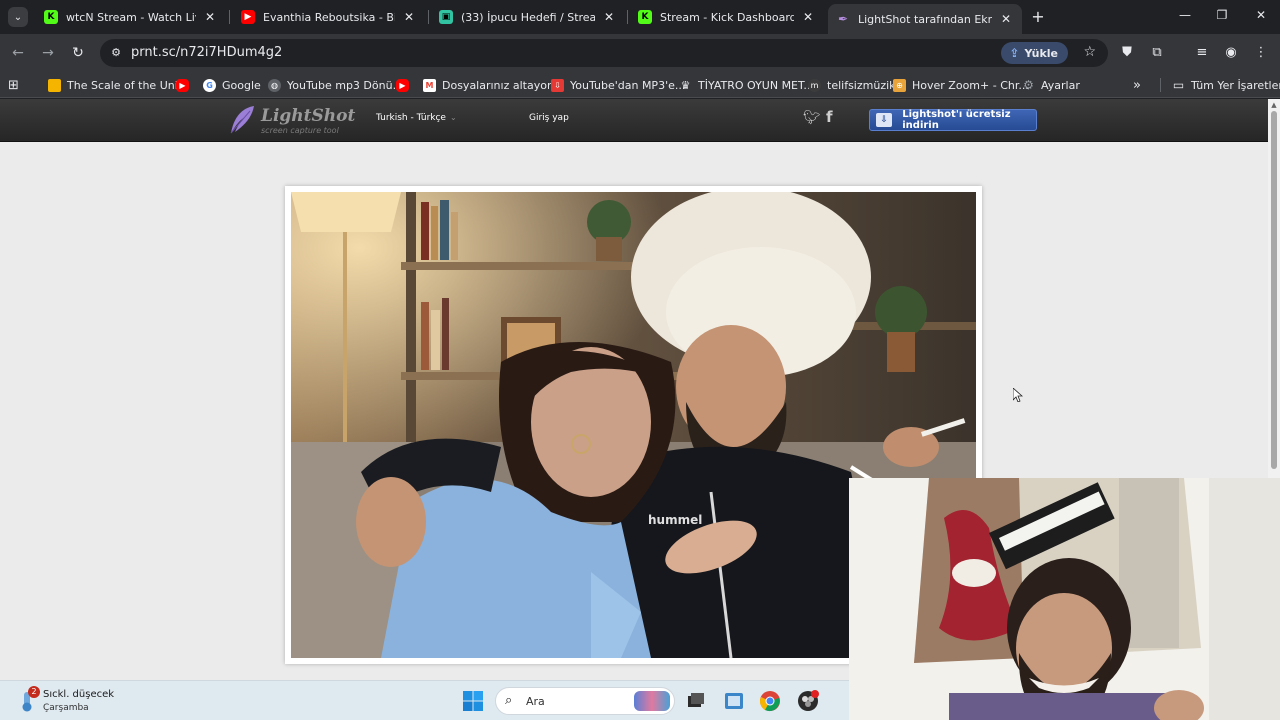 The image size is (1280, 720). I want to click on bookmark-yellow-icon, so click(54, 85).